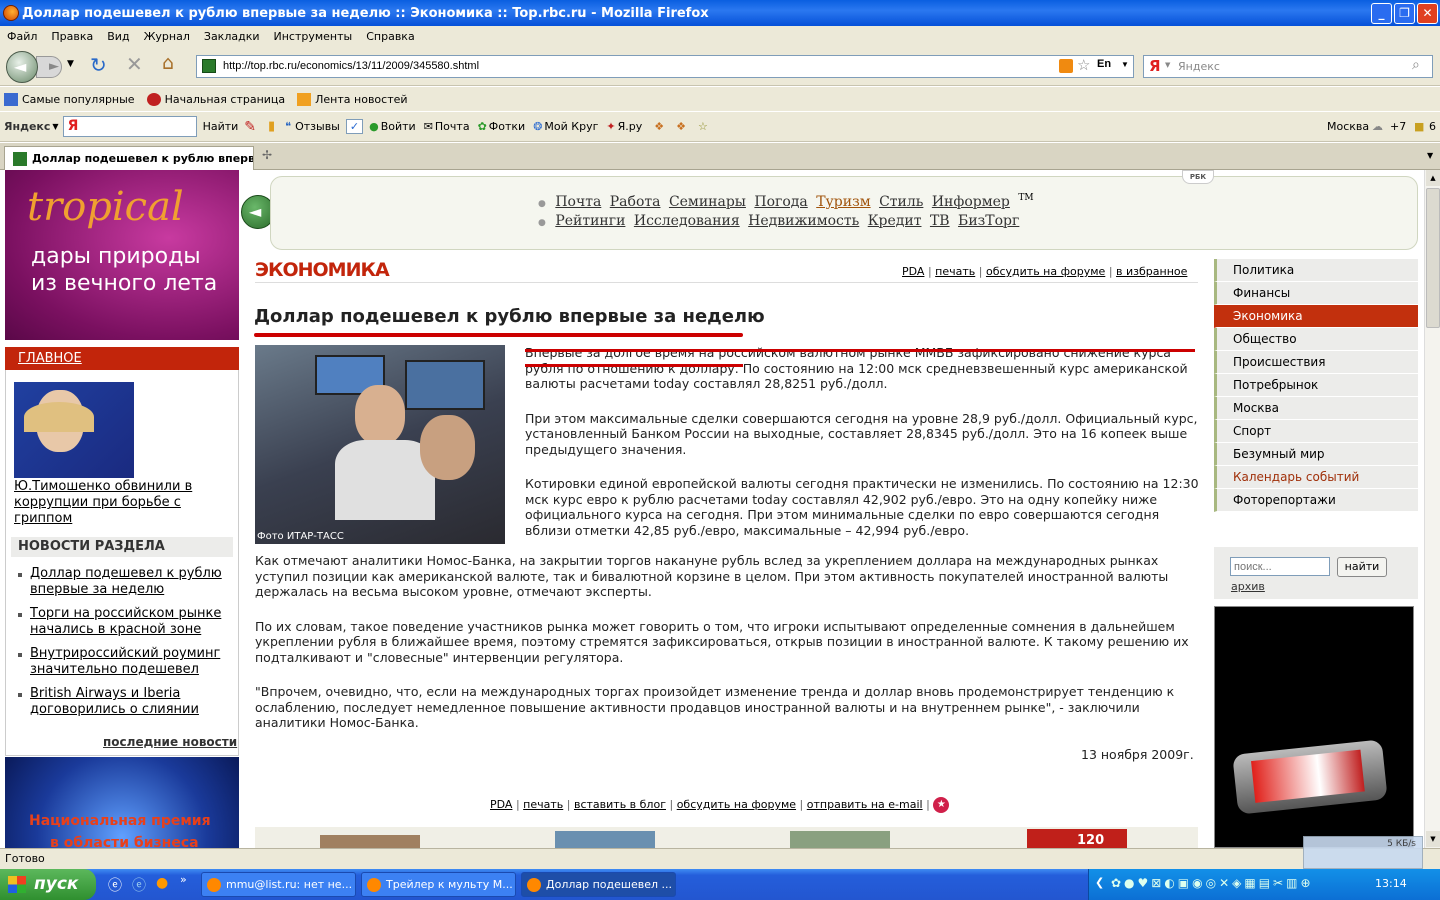 This screenshot has height=900, width=1440. I want to click on tropical-ad-banner: tropical дары природы из вечного лета, so click(122, 255).